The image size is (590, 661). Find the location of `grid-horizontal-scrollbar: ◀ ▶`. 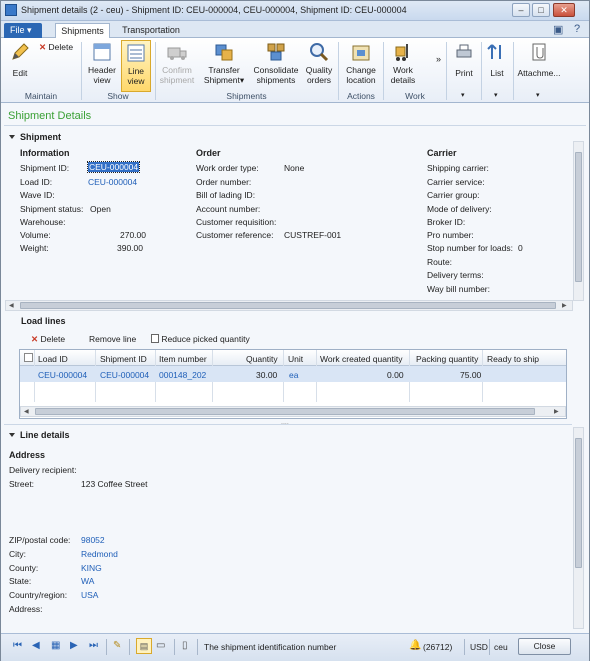

grid-horizontal-scrollbar: ◀ ▶ is located at coordinates (293, 411).